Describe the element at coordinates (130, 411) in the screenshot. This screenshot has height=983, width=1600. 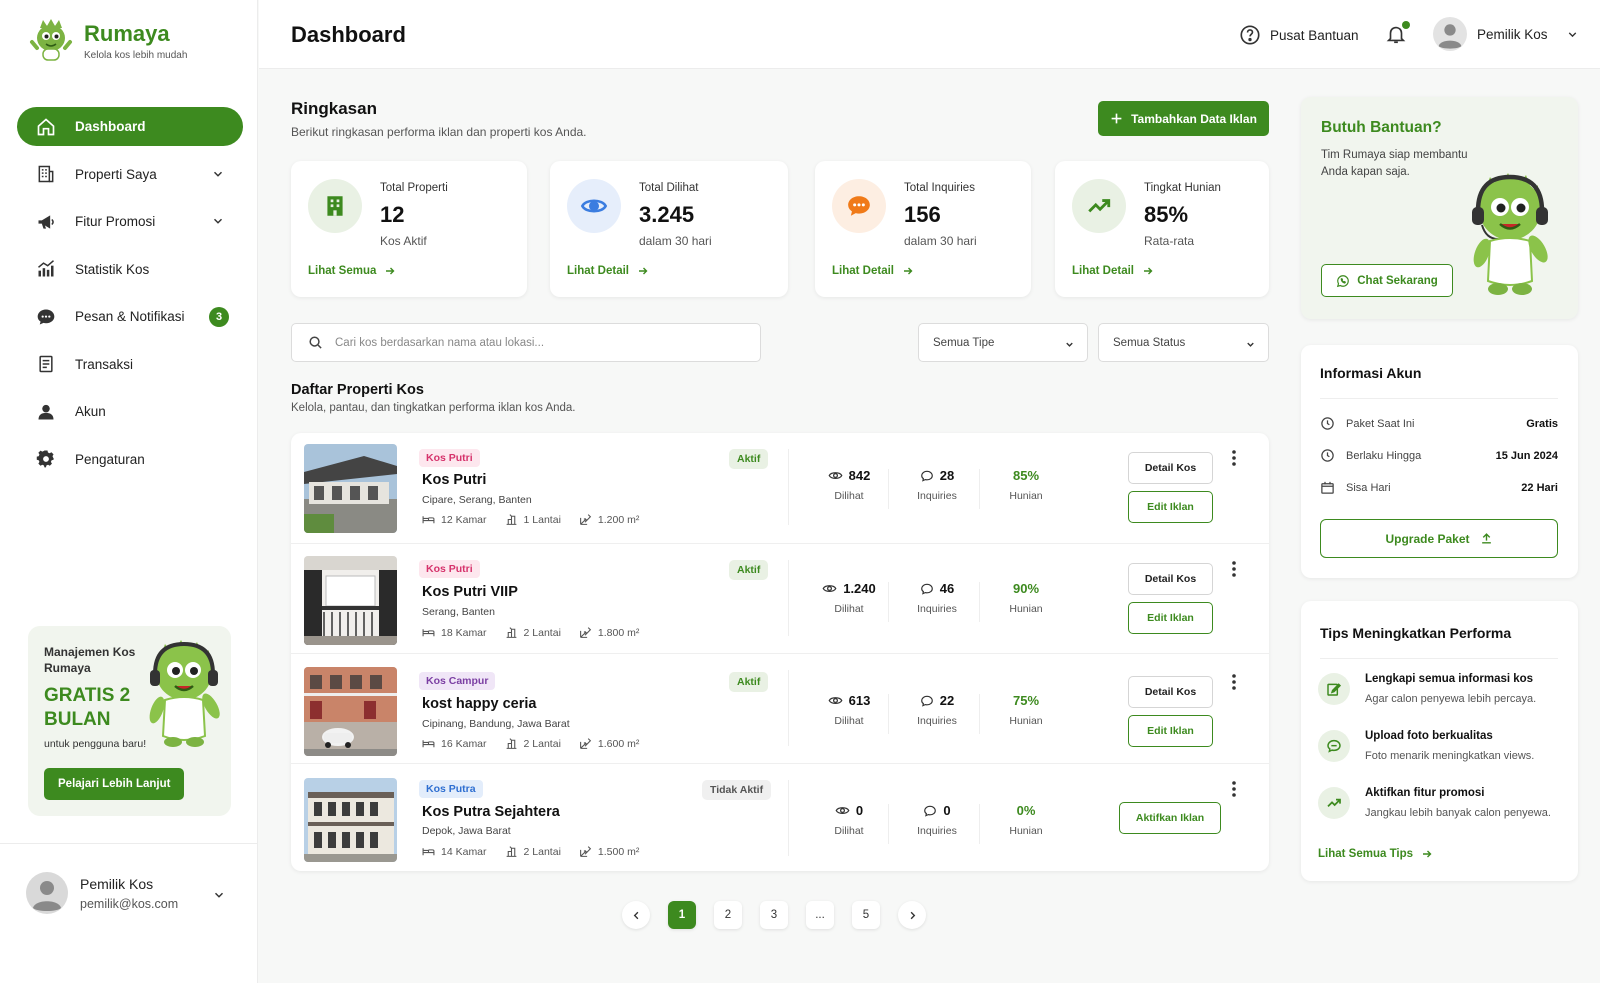
I see `sidebar-item-akun: Akun` at that location.